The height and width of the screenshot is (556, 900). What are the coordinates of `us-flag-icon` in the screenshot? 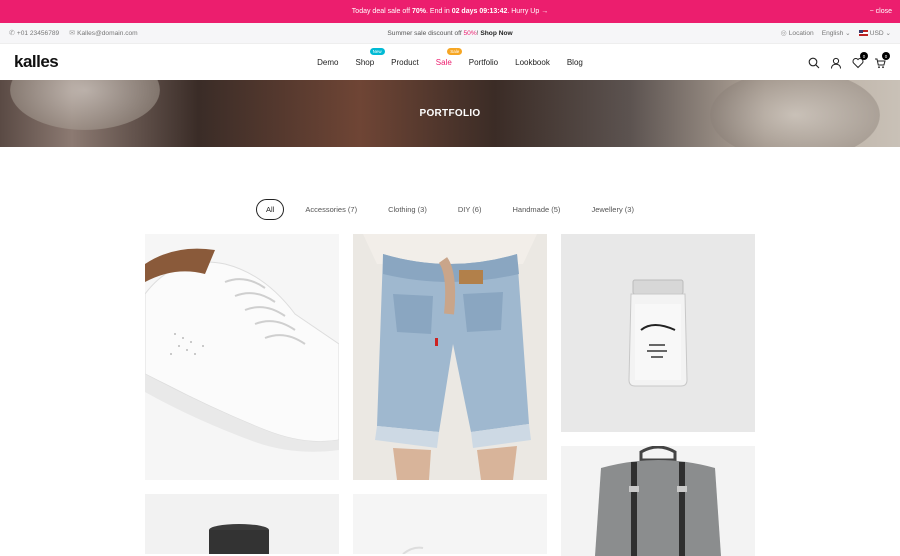 It's located at (863, 33).